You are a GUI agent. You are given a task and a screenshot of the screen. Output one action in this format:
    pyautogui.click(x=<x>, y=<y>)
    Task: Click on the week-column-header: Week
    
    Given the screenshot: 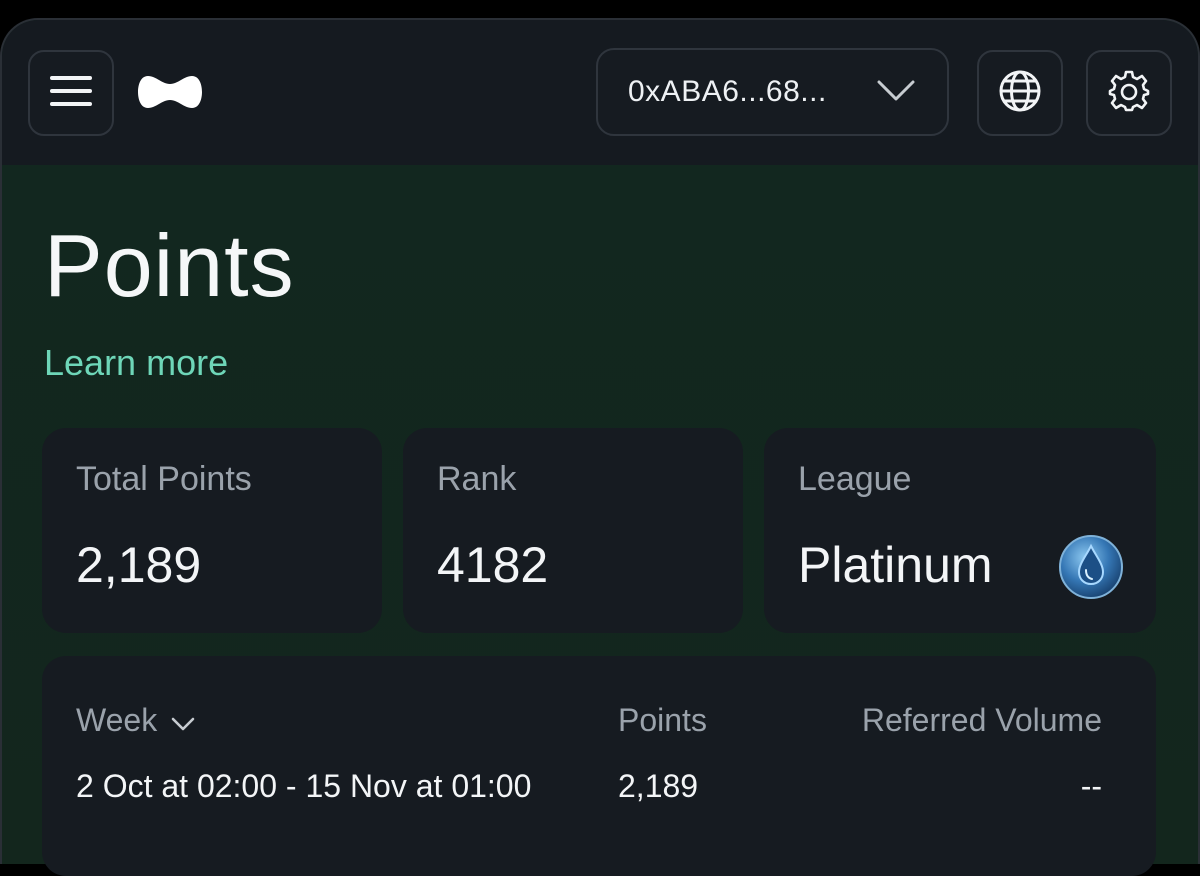 What is the action you would take?
    pyautogui.click(x=117, y=720)
    